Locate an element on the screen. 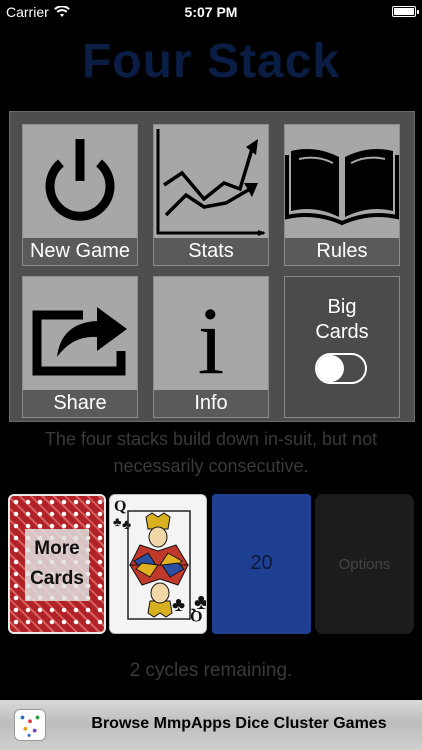 The width and height of the screenshot is (422, 750). share-label: Share is located at coordinates (80, 403).